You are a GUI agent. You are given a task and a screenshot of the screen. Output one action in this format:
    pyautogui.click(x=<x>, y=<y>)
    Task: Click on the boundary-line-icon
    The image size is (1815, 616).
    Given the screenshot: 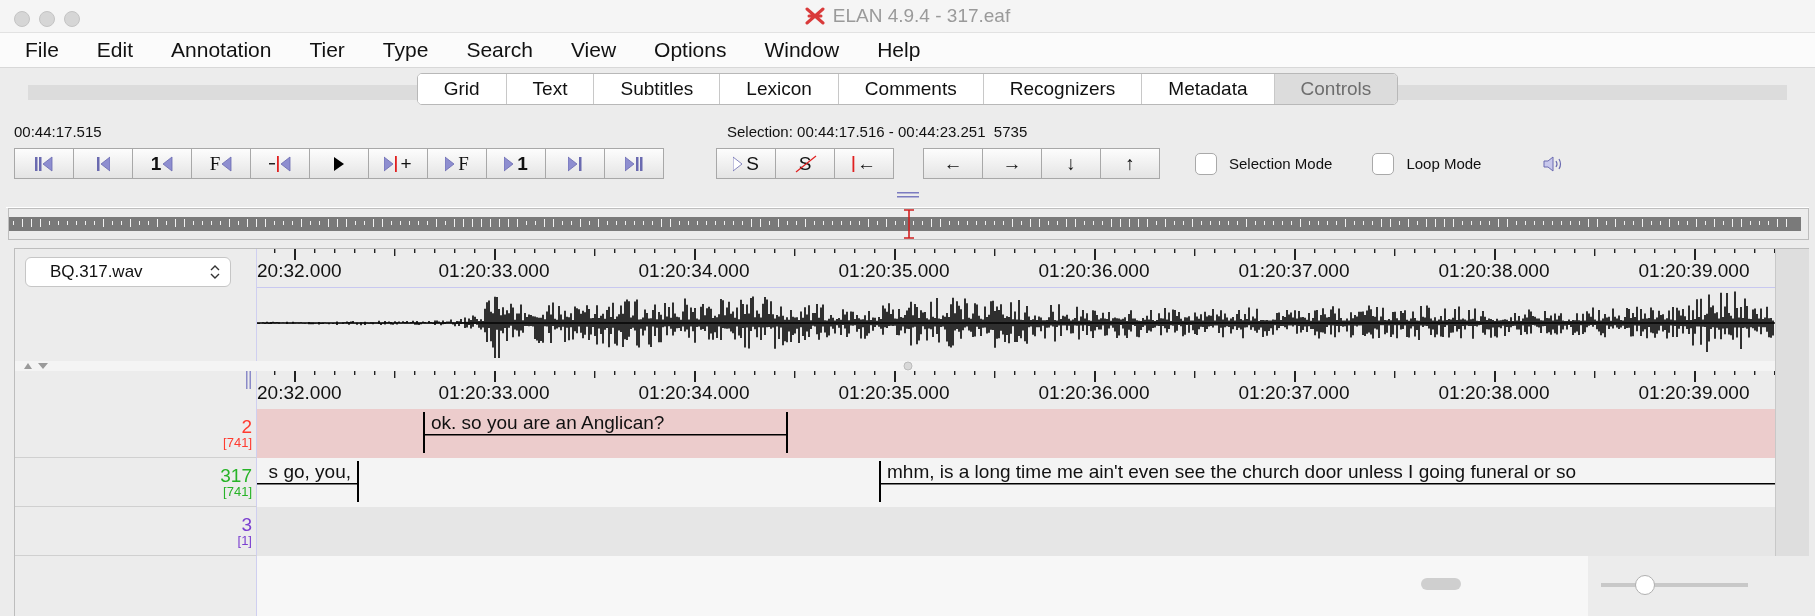 What is the action you would take?
    pyautogui.click(x=853, y=163)
    